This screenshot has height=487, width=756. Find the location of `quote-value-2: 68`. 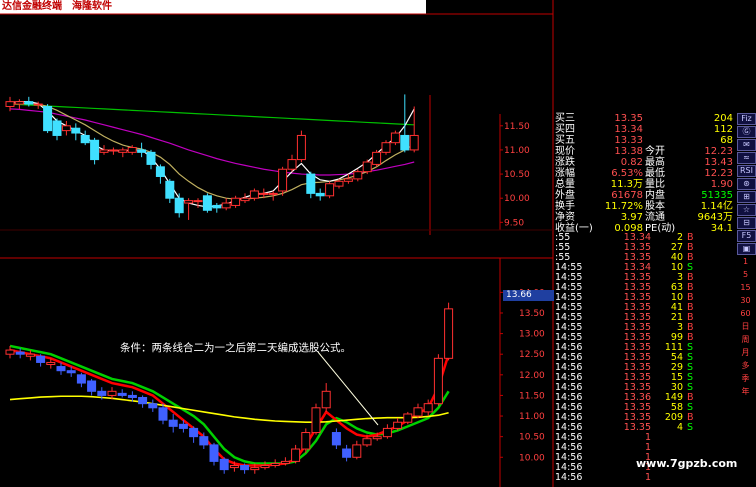

quote-value-2: 68 is located at coordinates (726, 140).